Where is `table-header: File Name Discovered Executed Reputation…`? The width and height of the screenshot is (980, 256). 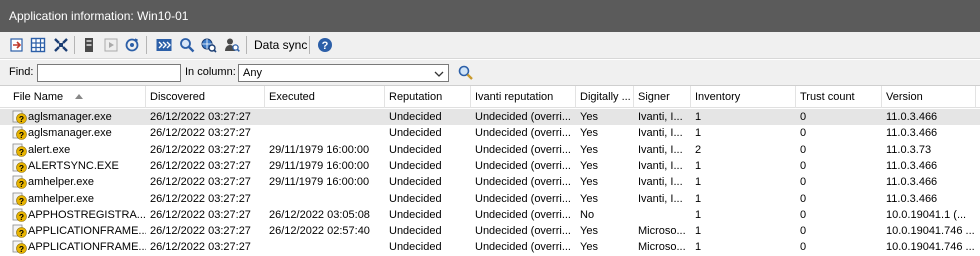
table-header: File Name Discovered Executed Reputation… is located at coordinates (490, 97).